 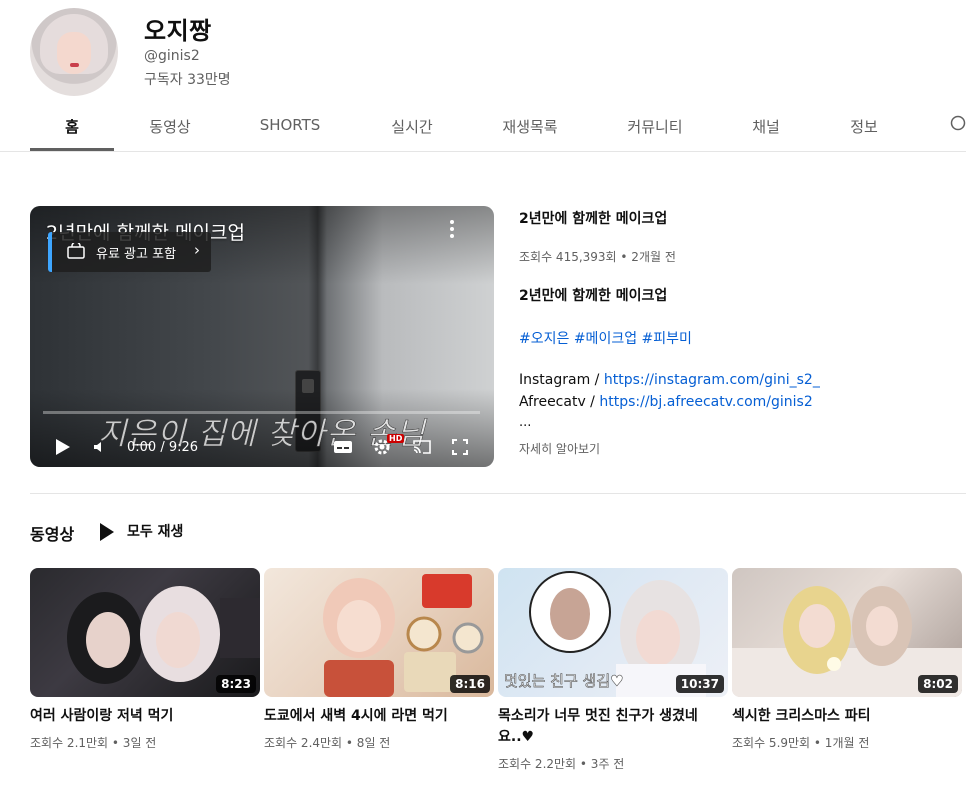 What do you see at coordinates (379, 632) in the screenshot?
I see `video-thumbnail: 8:16` at bounding box center [379, 632].